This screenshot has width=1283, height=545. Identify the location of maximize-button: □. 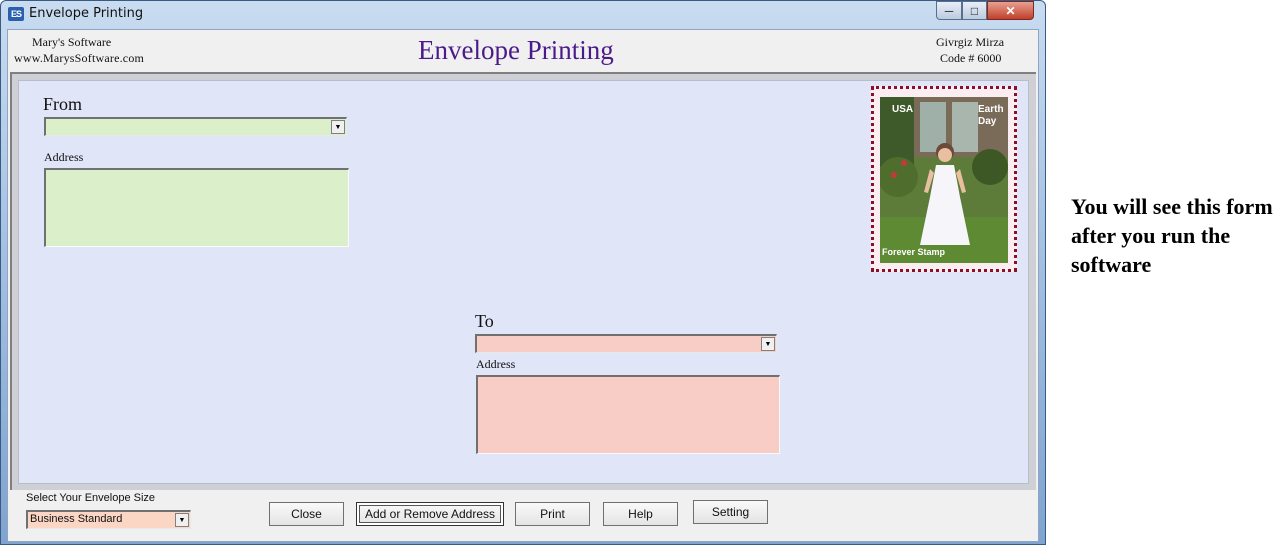
(974, 10).